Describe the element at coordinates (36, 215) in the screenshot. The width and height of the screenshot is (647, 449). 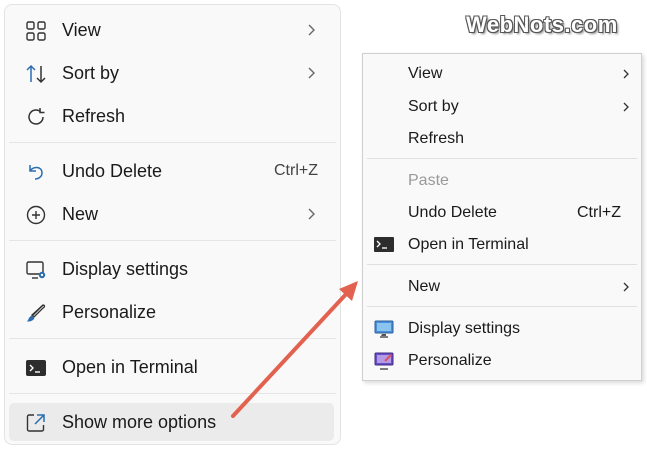
I see `plus-circle-icon` at that location.